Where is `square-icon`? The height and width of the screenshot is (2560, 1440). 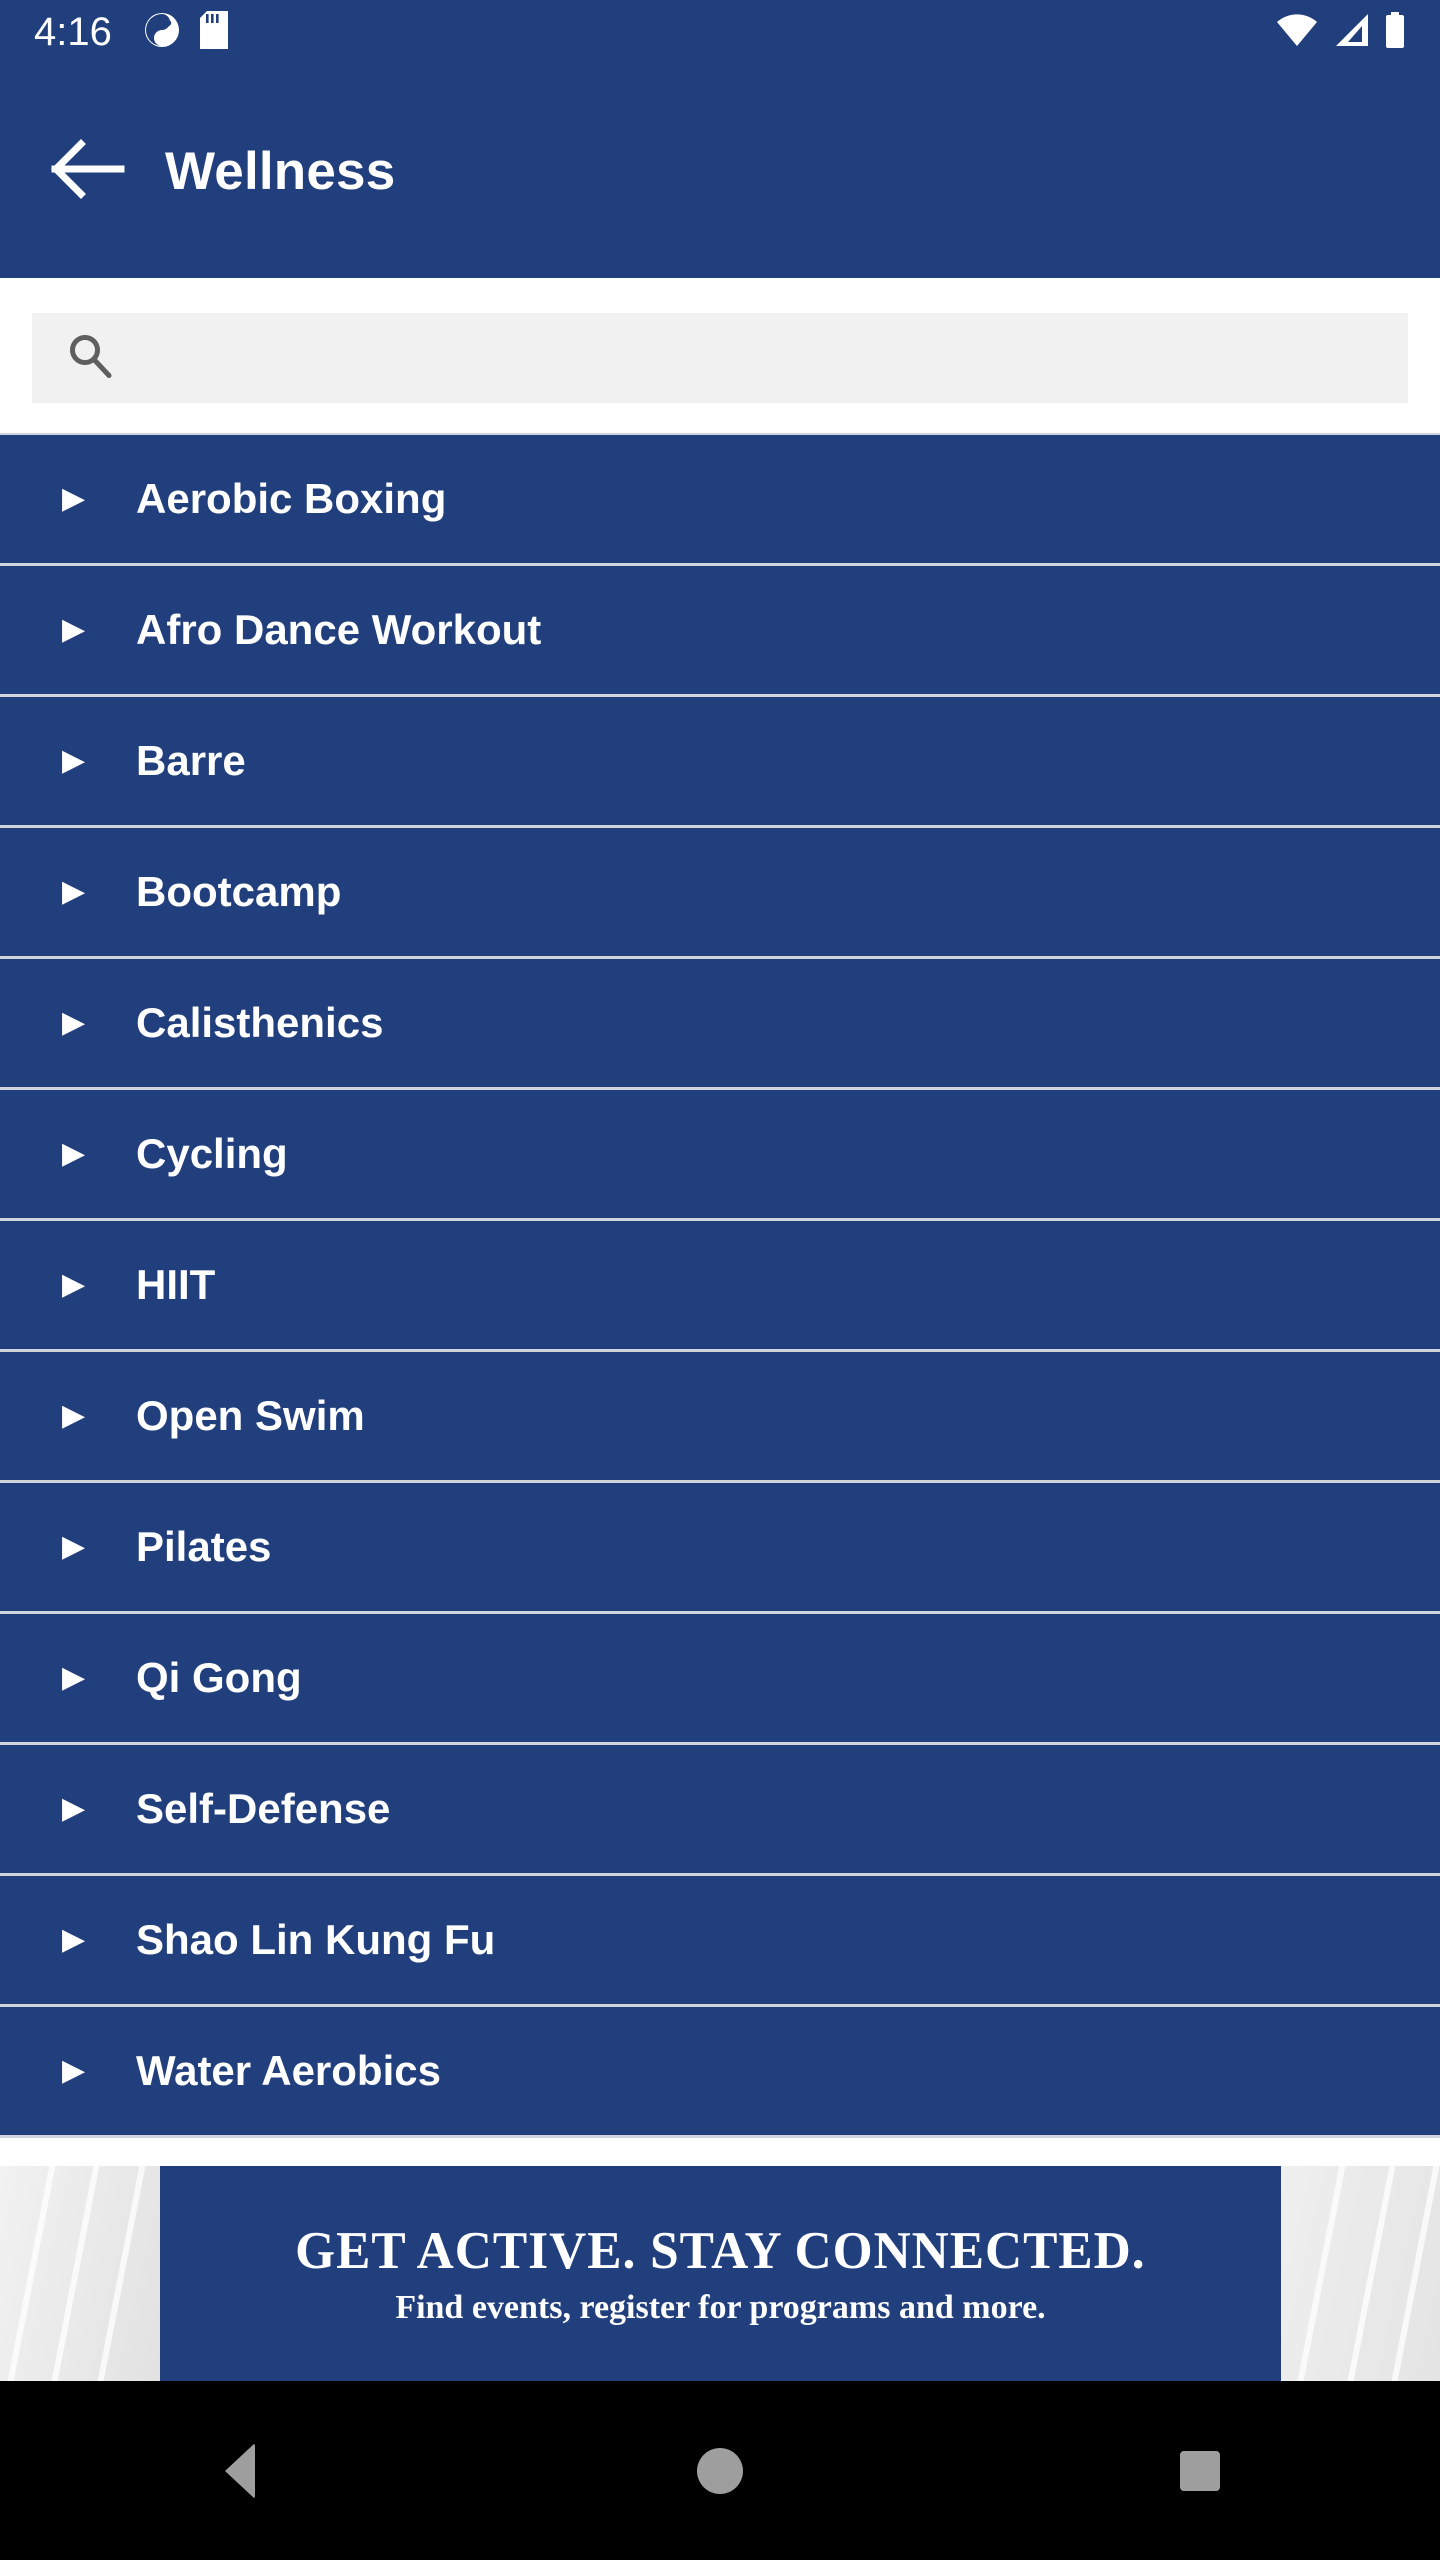 square-icon is located at coordinates (1200, 2470).